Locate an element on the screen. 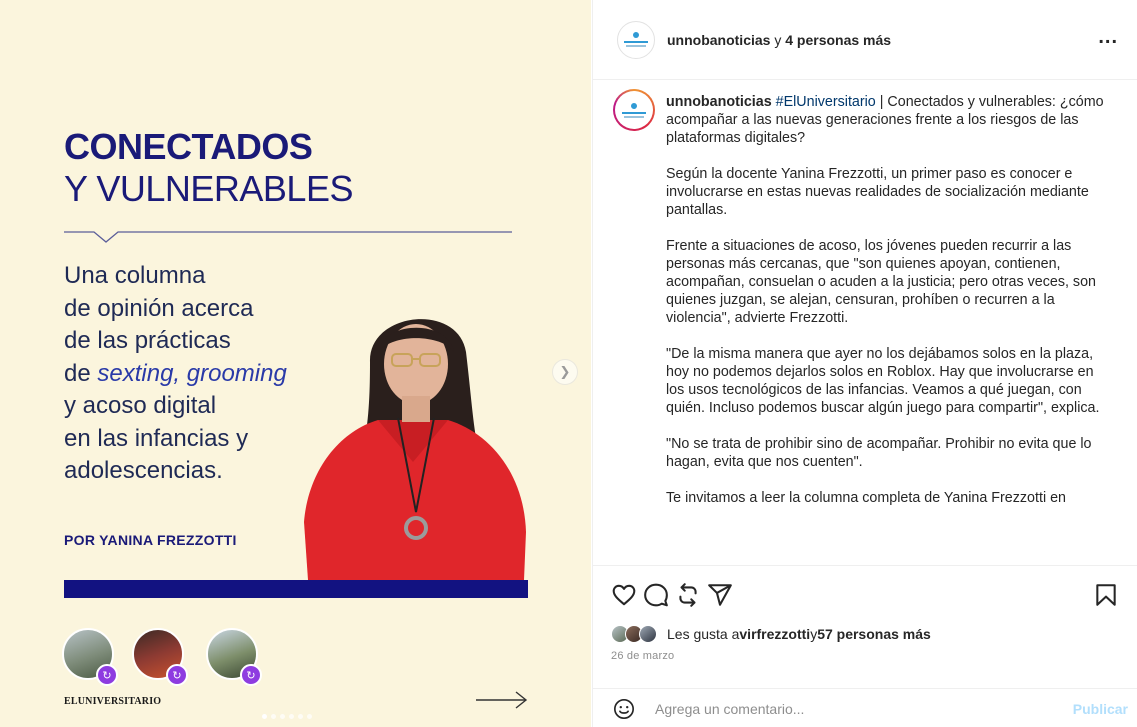 Image resolution: width=1137 pixels, height=727 pixels. bookmark-icon is located at coordinates (1106, 595).